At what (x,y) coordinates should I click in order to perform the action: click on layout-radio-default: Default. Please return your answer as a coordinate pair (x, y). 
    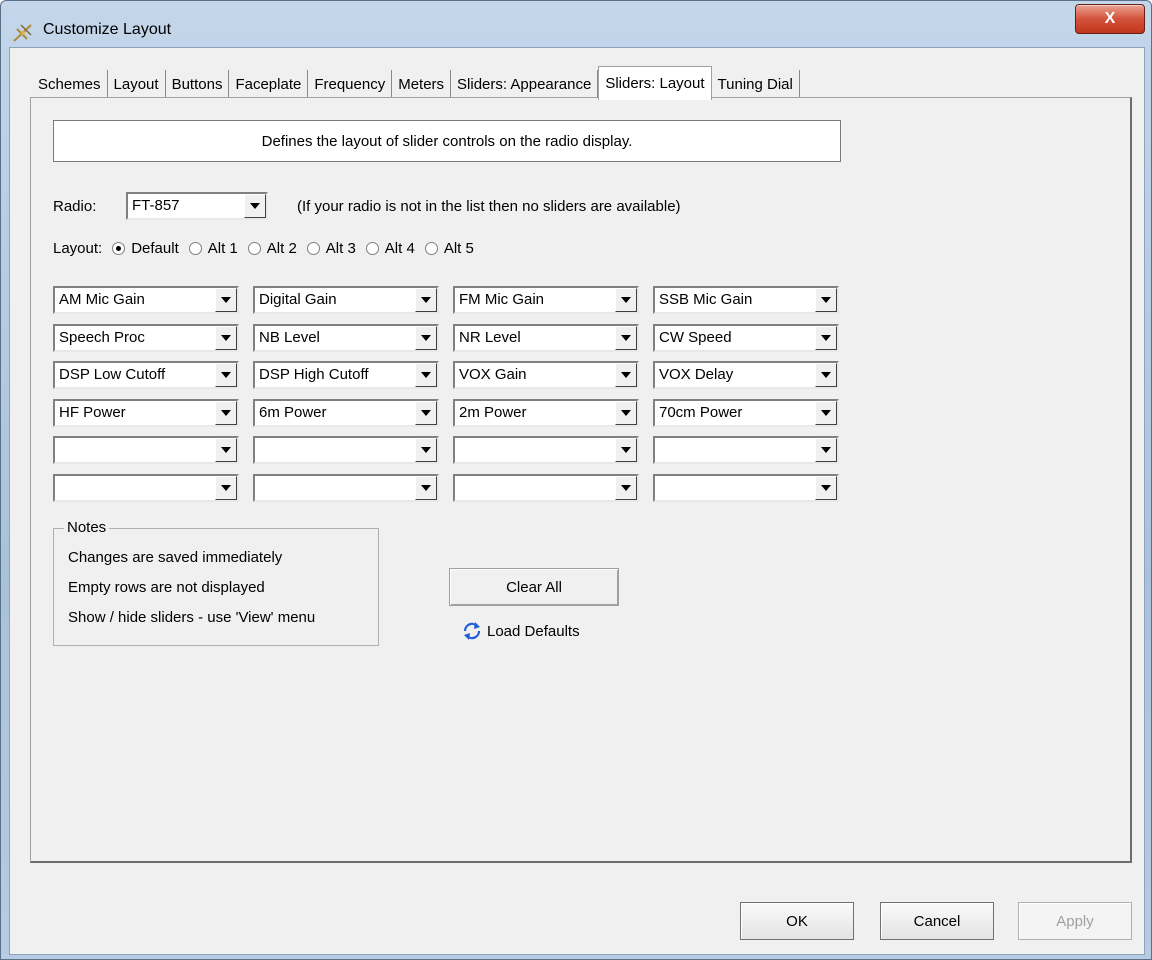
    Looking at the image, I should click on (145, 248).